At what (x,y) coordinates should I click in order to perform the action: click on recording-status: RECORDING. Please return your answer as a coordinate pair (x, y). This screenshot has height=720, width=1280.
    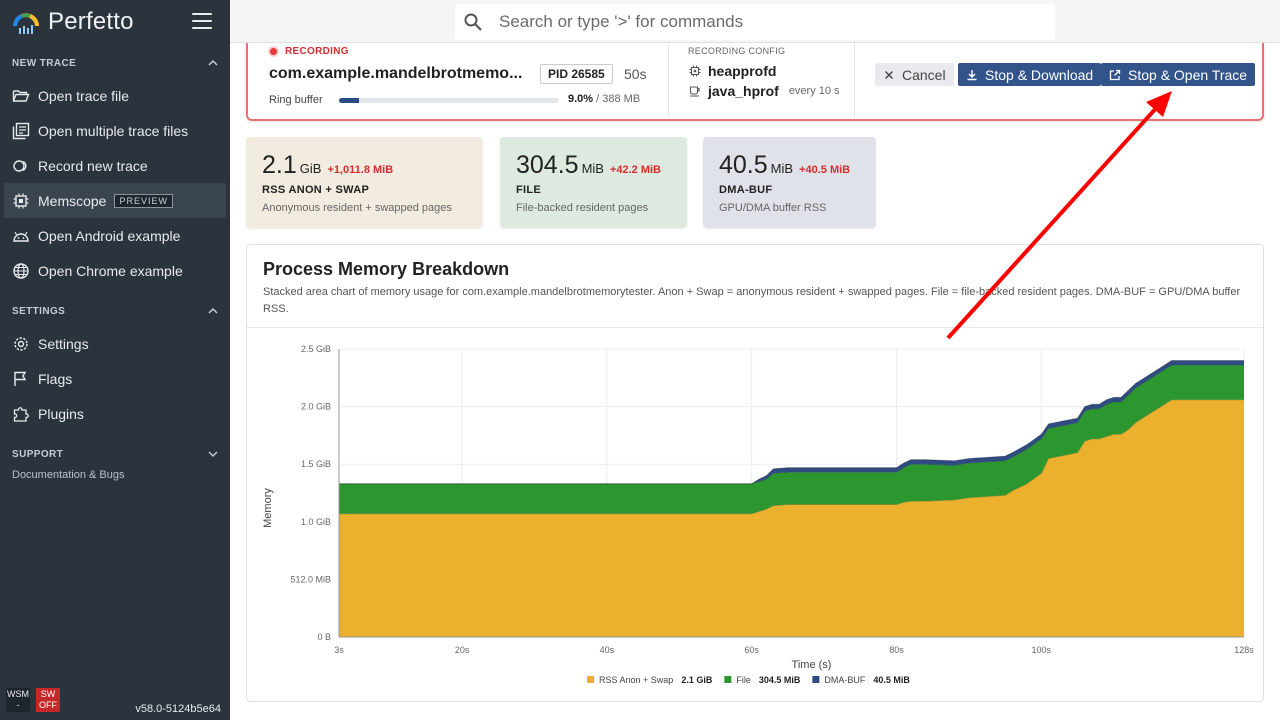
    Looking at the image, I should click on (308, 51).